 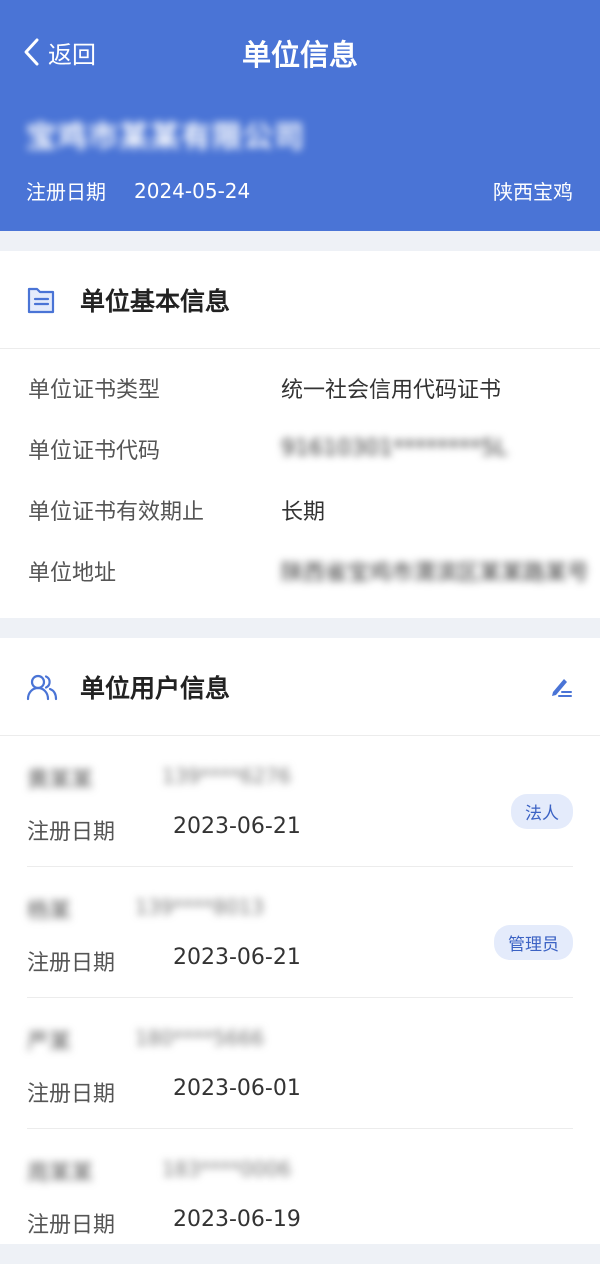 What do you see at coordinates (542, 811) in the screenshot?
I see `role-badge: 法人` at bounding box center [542, 811].